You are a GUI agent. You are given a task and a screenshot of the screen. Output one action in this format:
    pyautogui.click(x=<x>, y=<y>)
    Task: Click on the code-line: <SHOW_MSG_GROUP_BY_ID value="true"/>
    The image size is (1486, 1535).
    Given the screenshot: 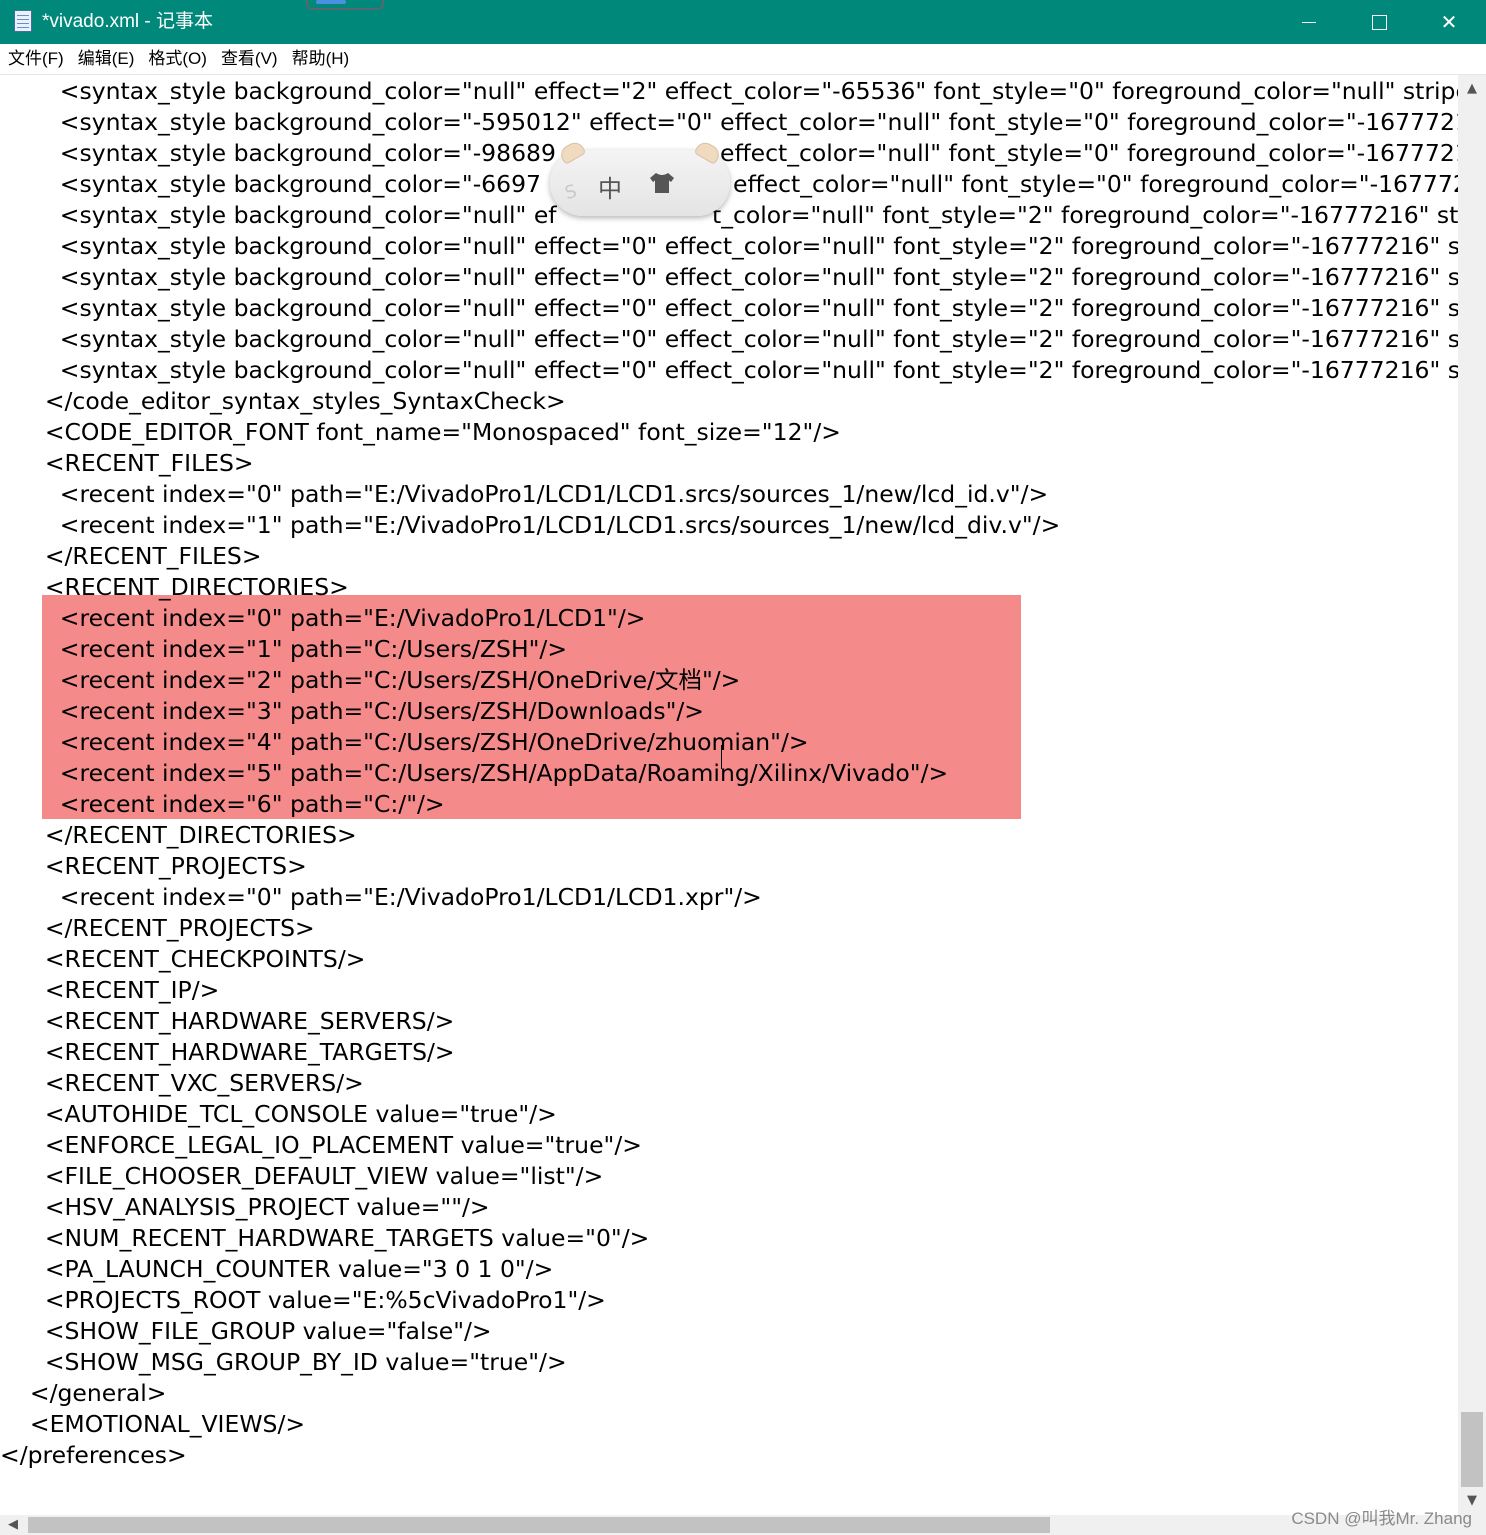 What is the action you would take?
    pyautogui.click(x=283, y=1362)
    